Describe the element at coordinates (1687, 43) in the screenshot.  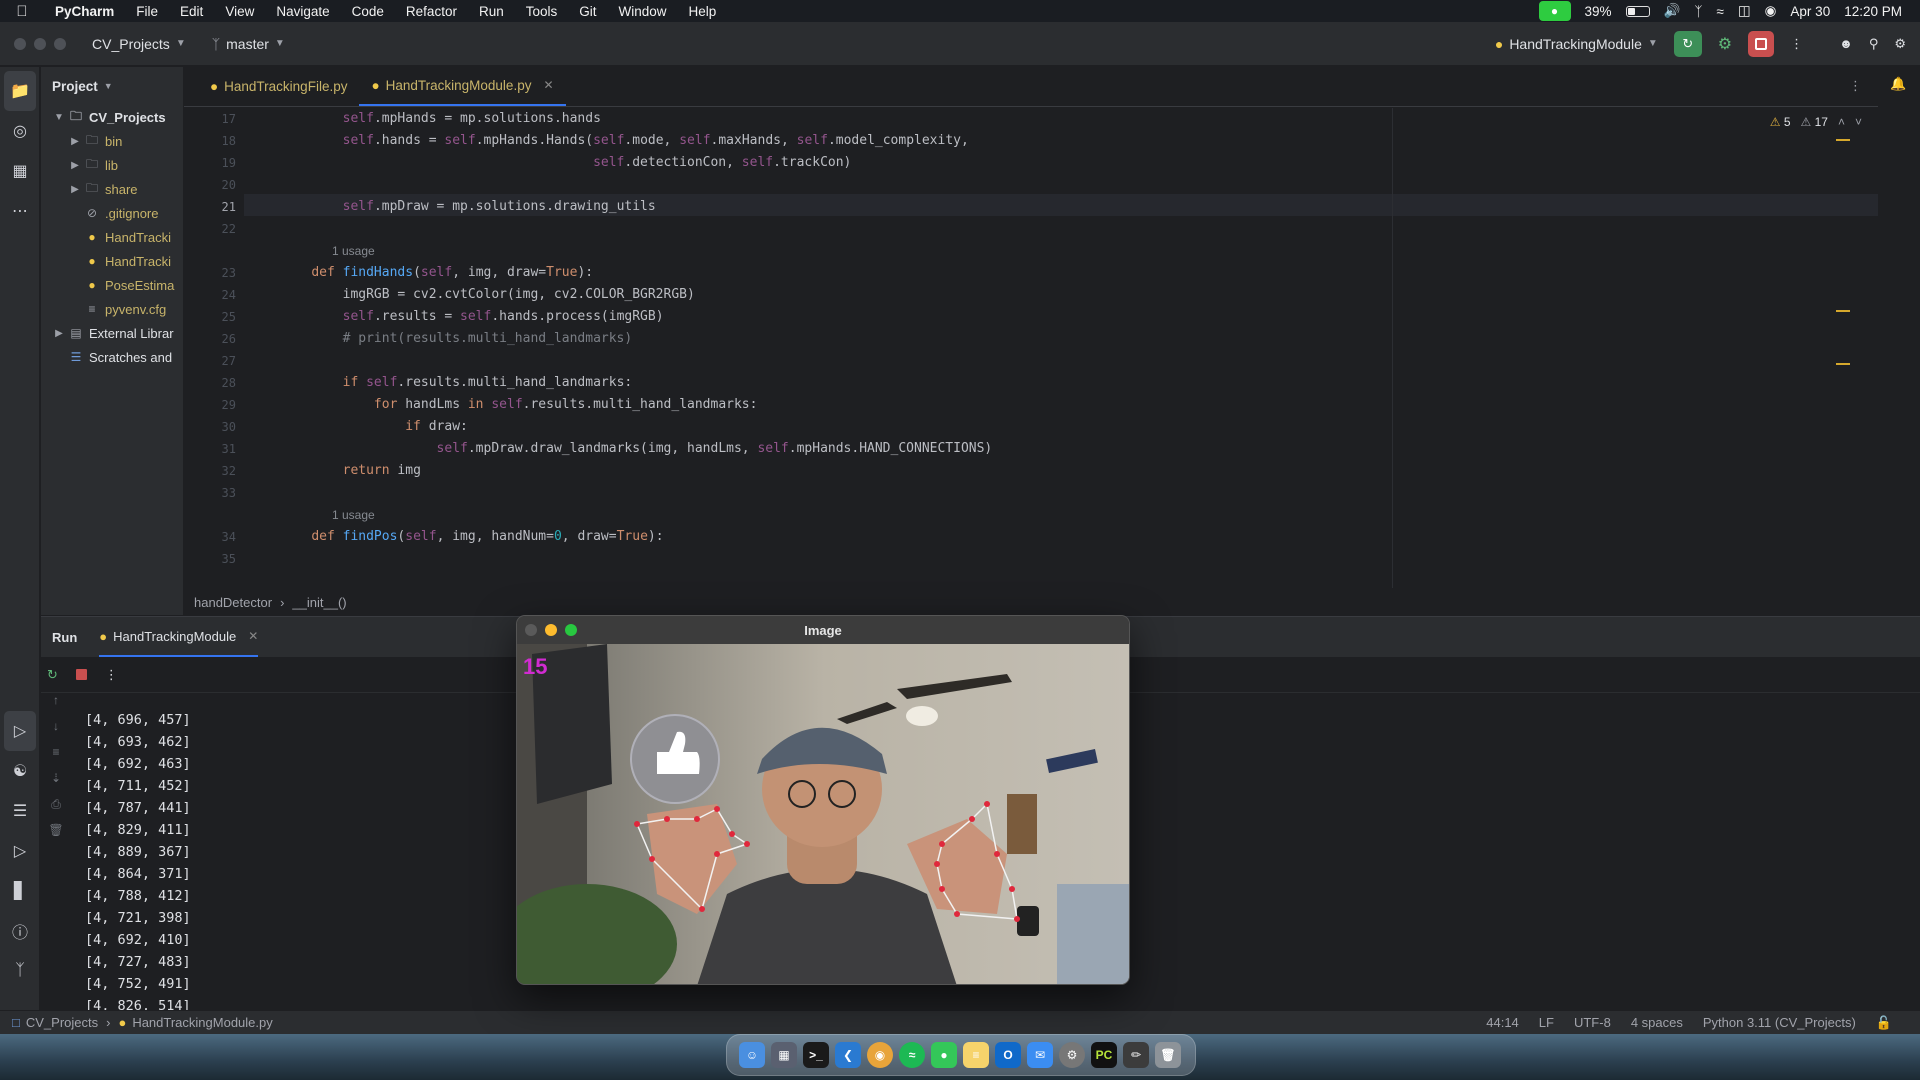
I see `rerun-button: ↻` at that location.